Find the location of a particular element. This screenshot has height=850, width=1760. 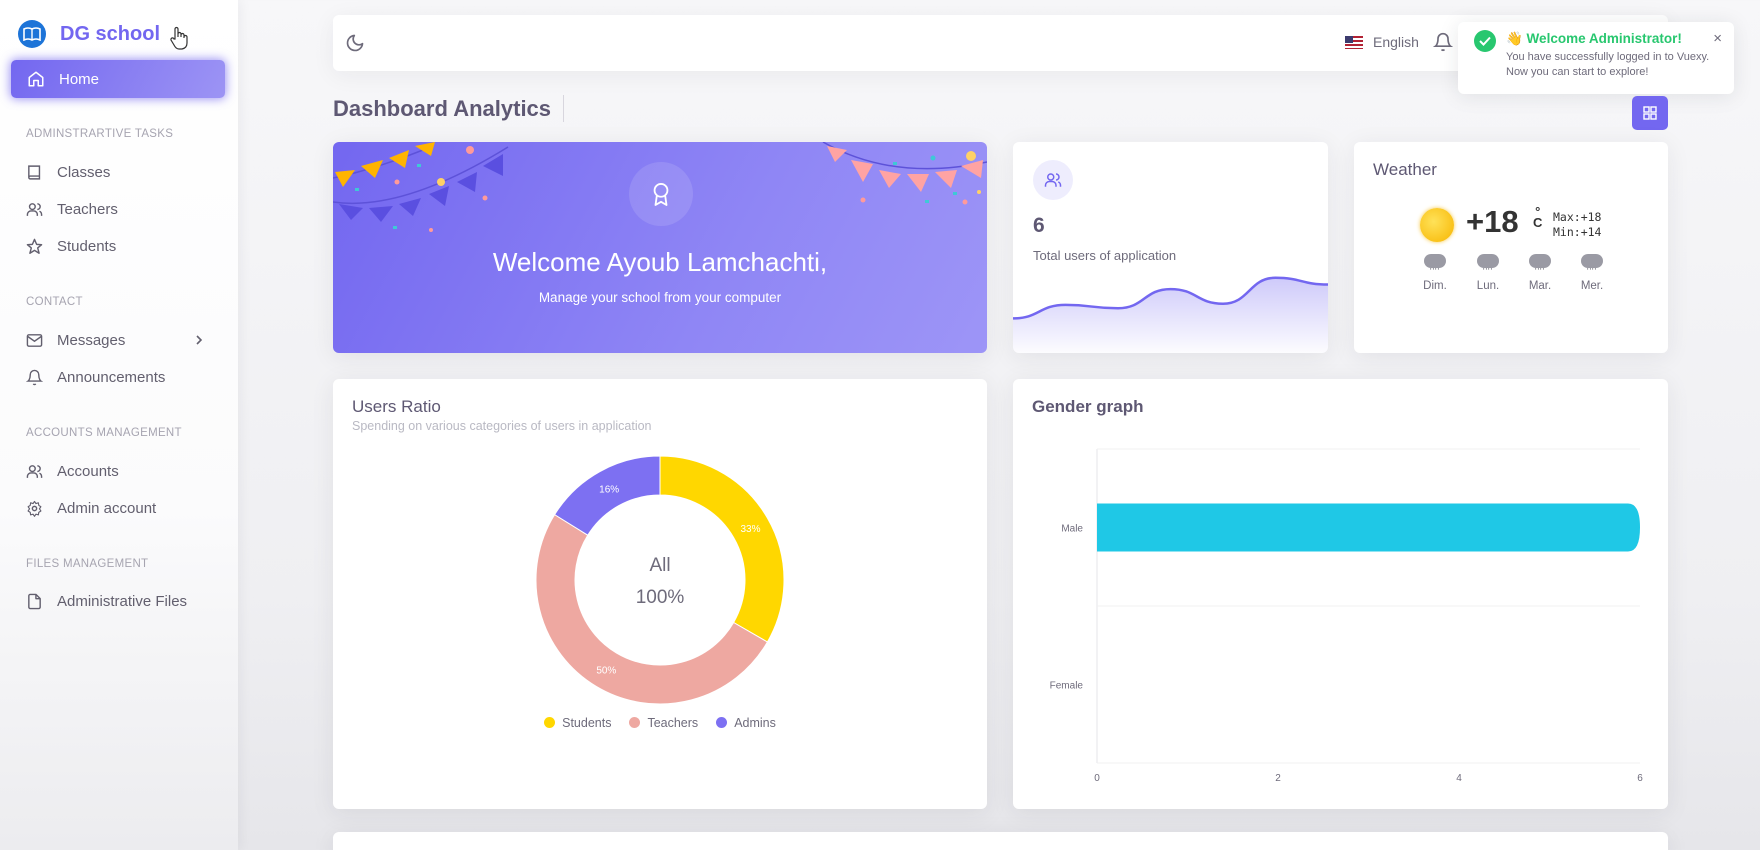

x-tick-label: 0 is located at coordinates (1097, 778).